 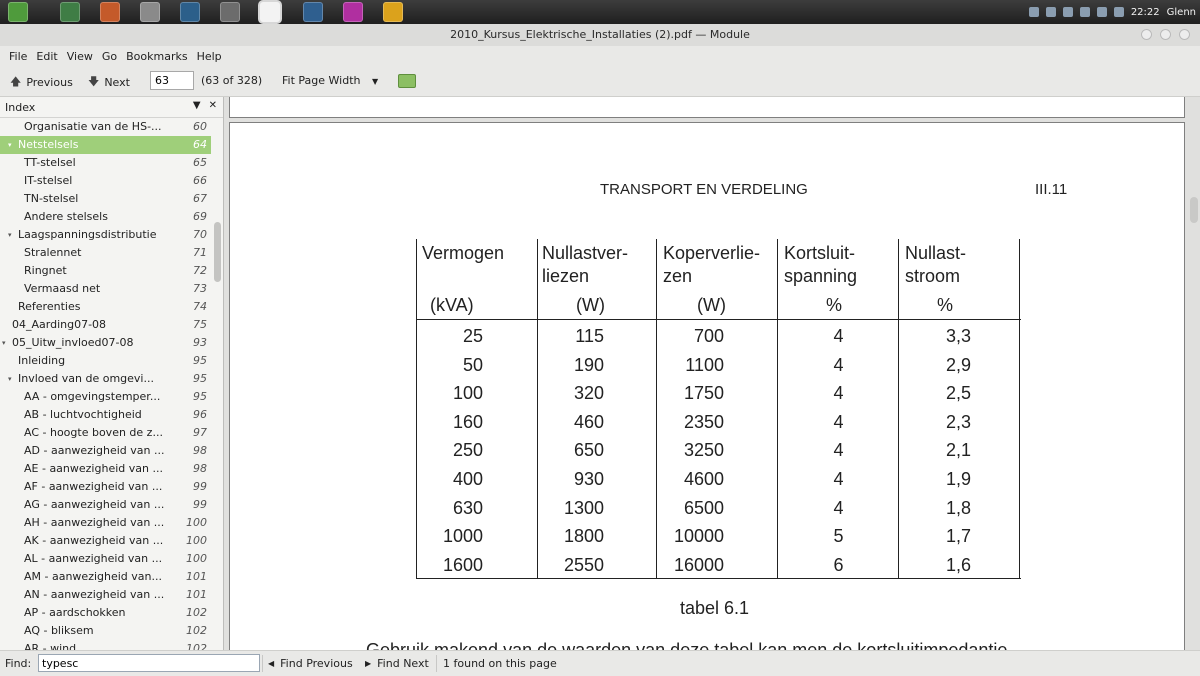 I want to click on files-icon, so click(x=150, y=12).